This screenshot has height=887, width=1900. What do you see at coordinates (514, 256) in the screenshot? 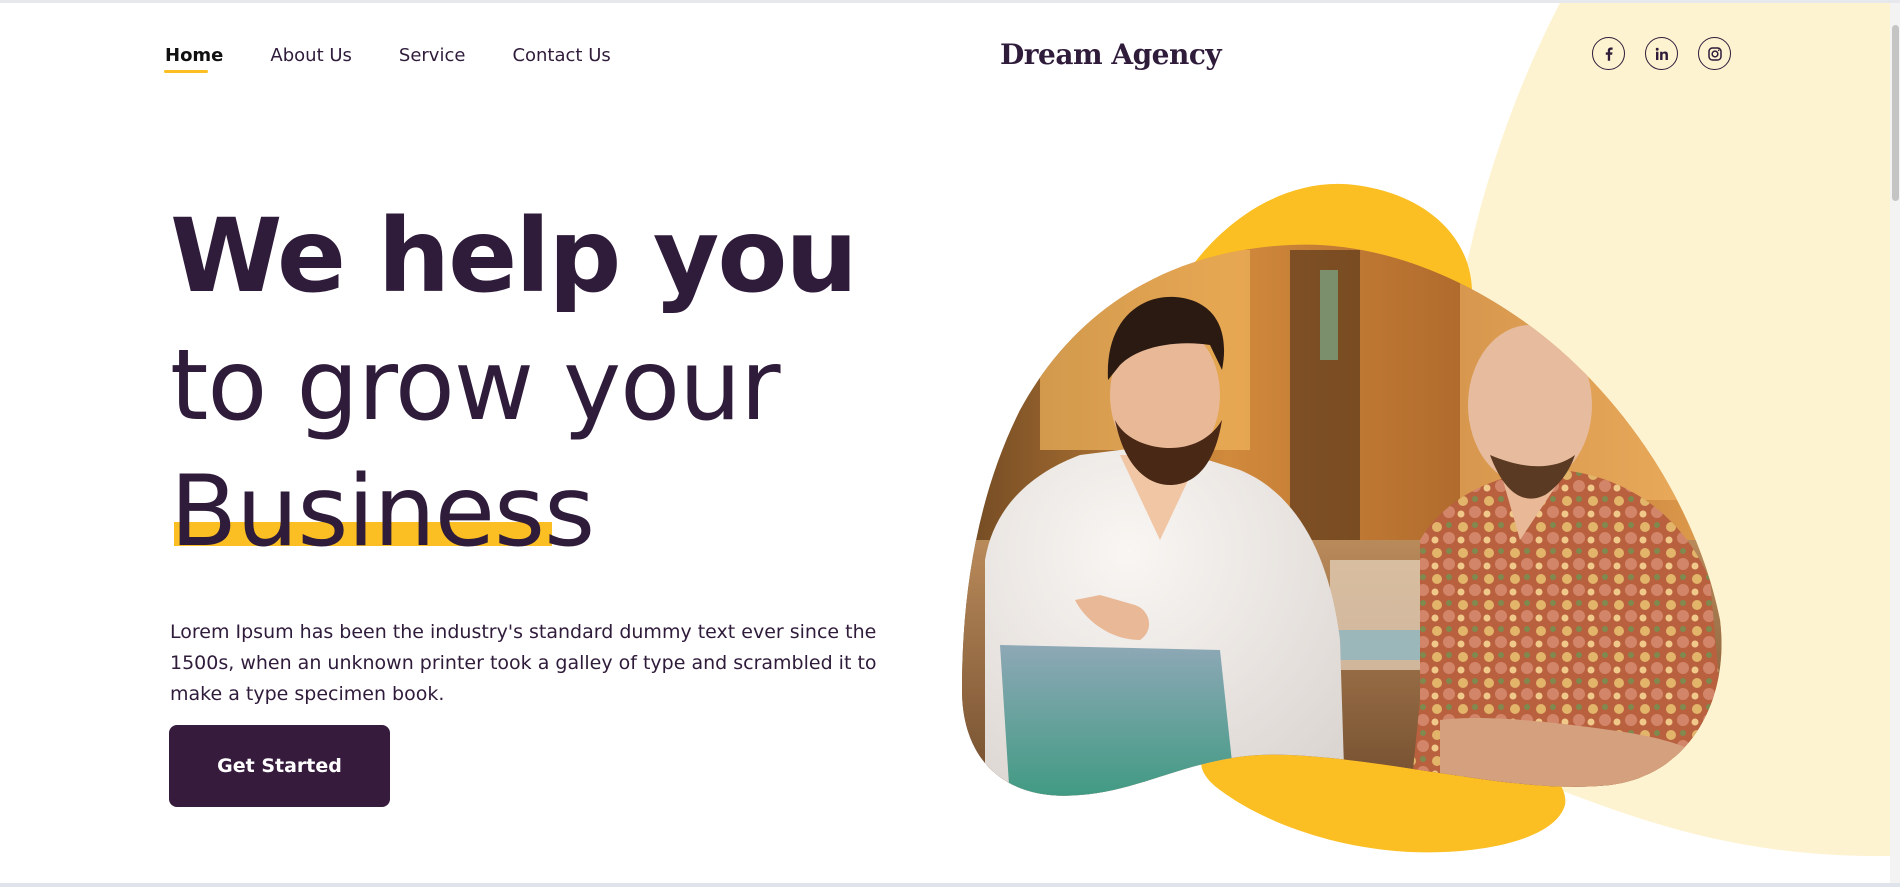
I see `hero-heading-line-1: We help you` at bounding box center [514, 256].